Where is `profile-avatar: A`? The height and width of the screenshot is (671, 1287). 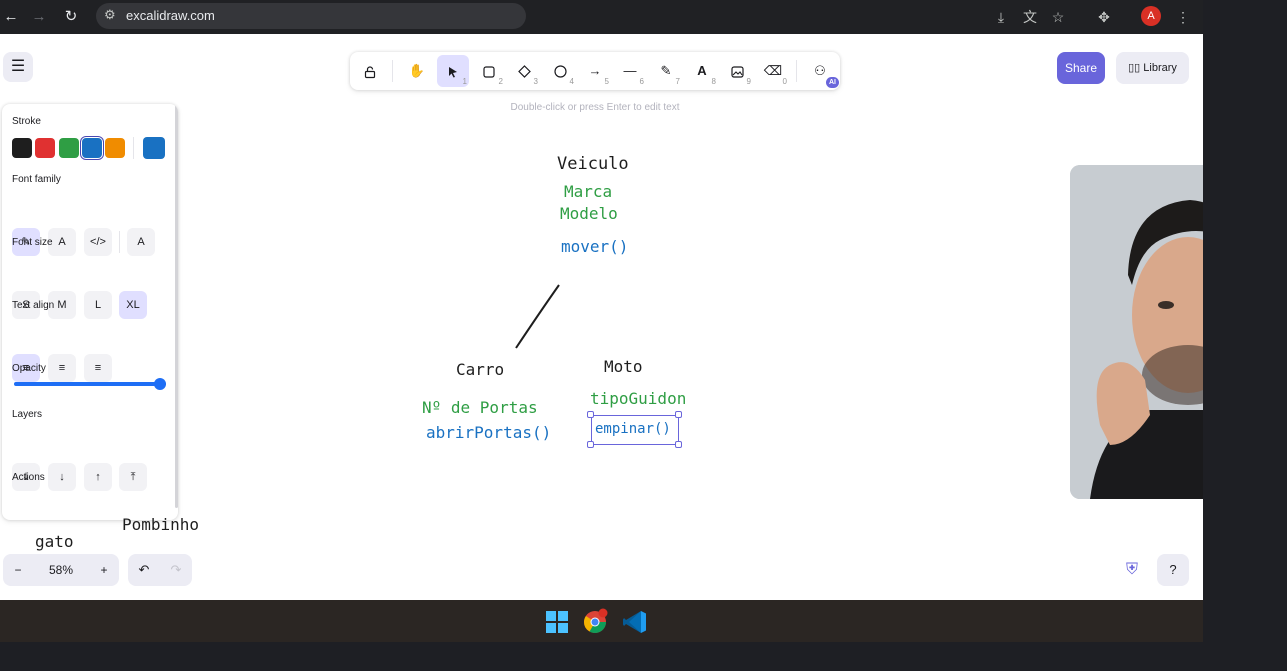 profile-avatar: A is located at coordinates (1151, 16).